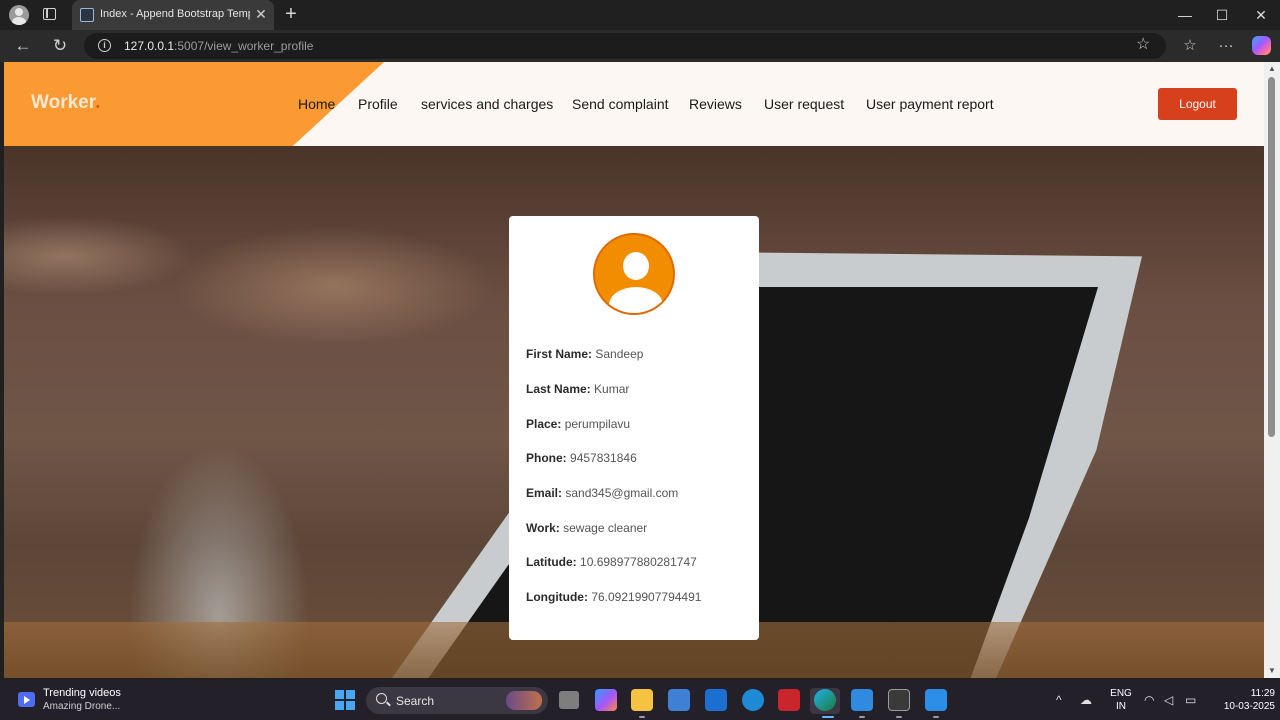 The width and height of the screenshot is (1280, 720). Describe the element at coordinates (638, 562) in the screenshot. I see `field-value: 10.698977880281747` at that location.